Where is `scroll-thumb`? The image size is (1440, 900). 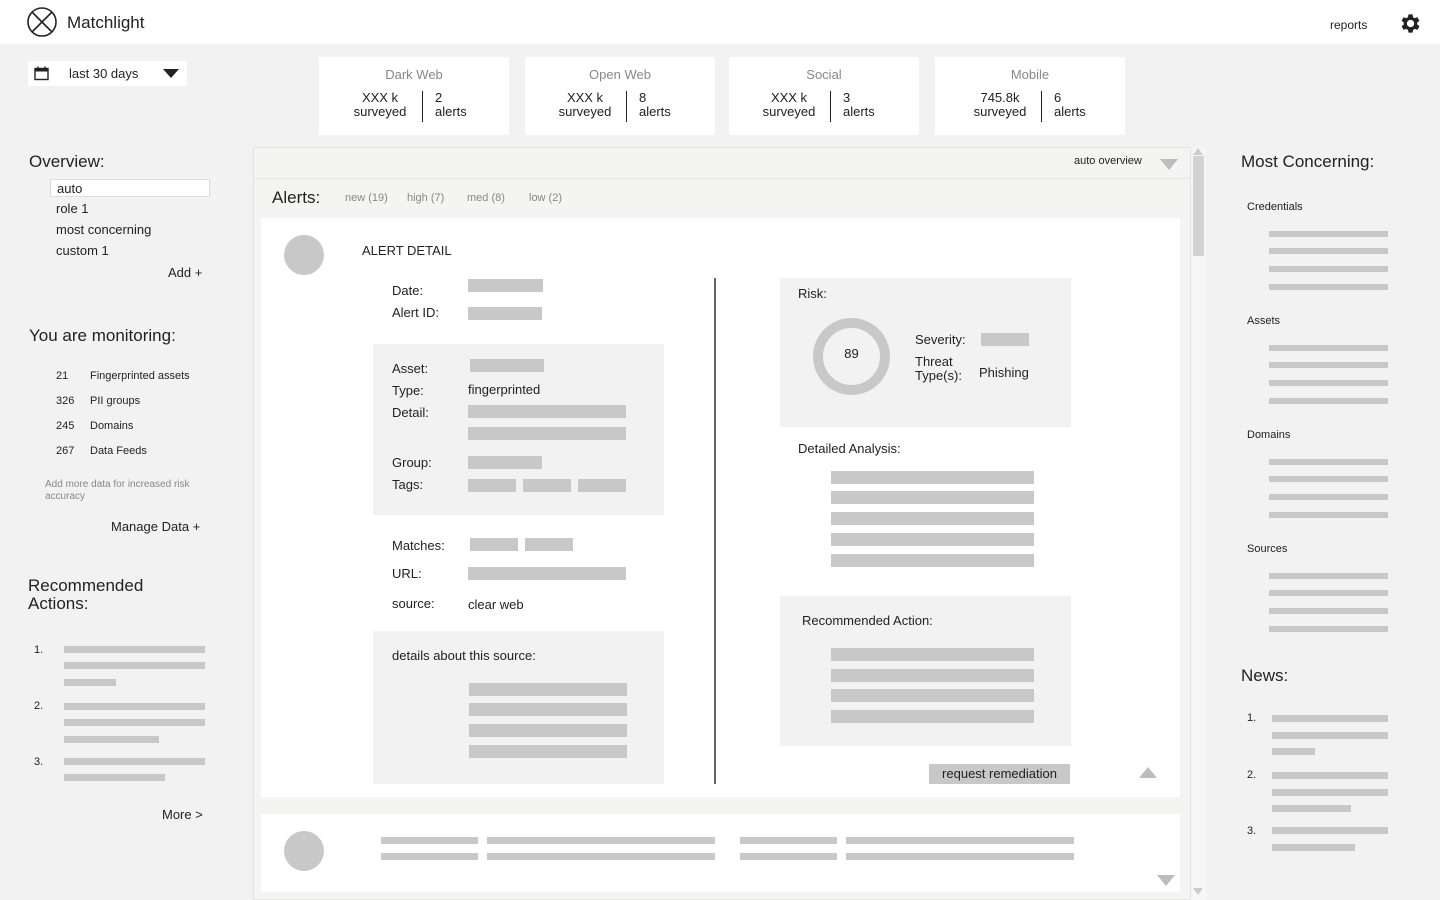
scroll-thumb is located at coordinates (1198, 206).